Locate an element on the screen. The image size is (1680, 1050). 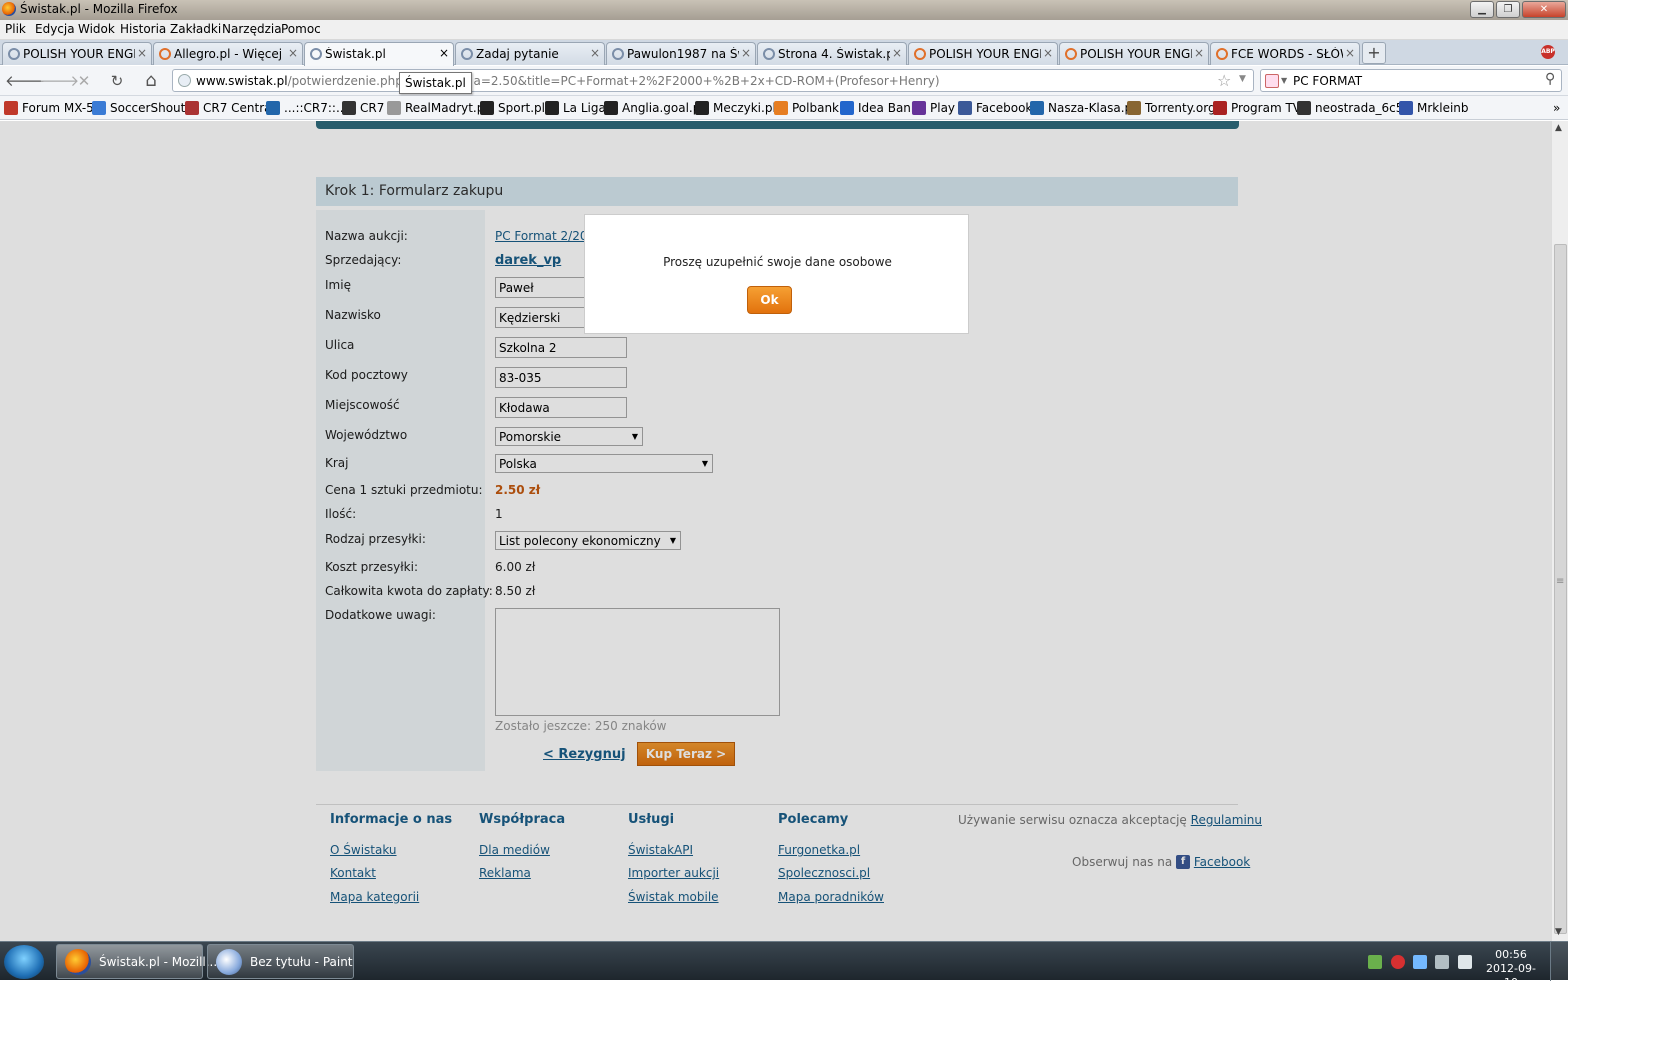
bookmark-item: neostrada_6c58 is located at coordinates (1354, 108).